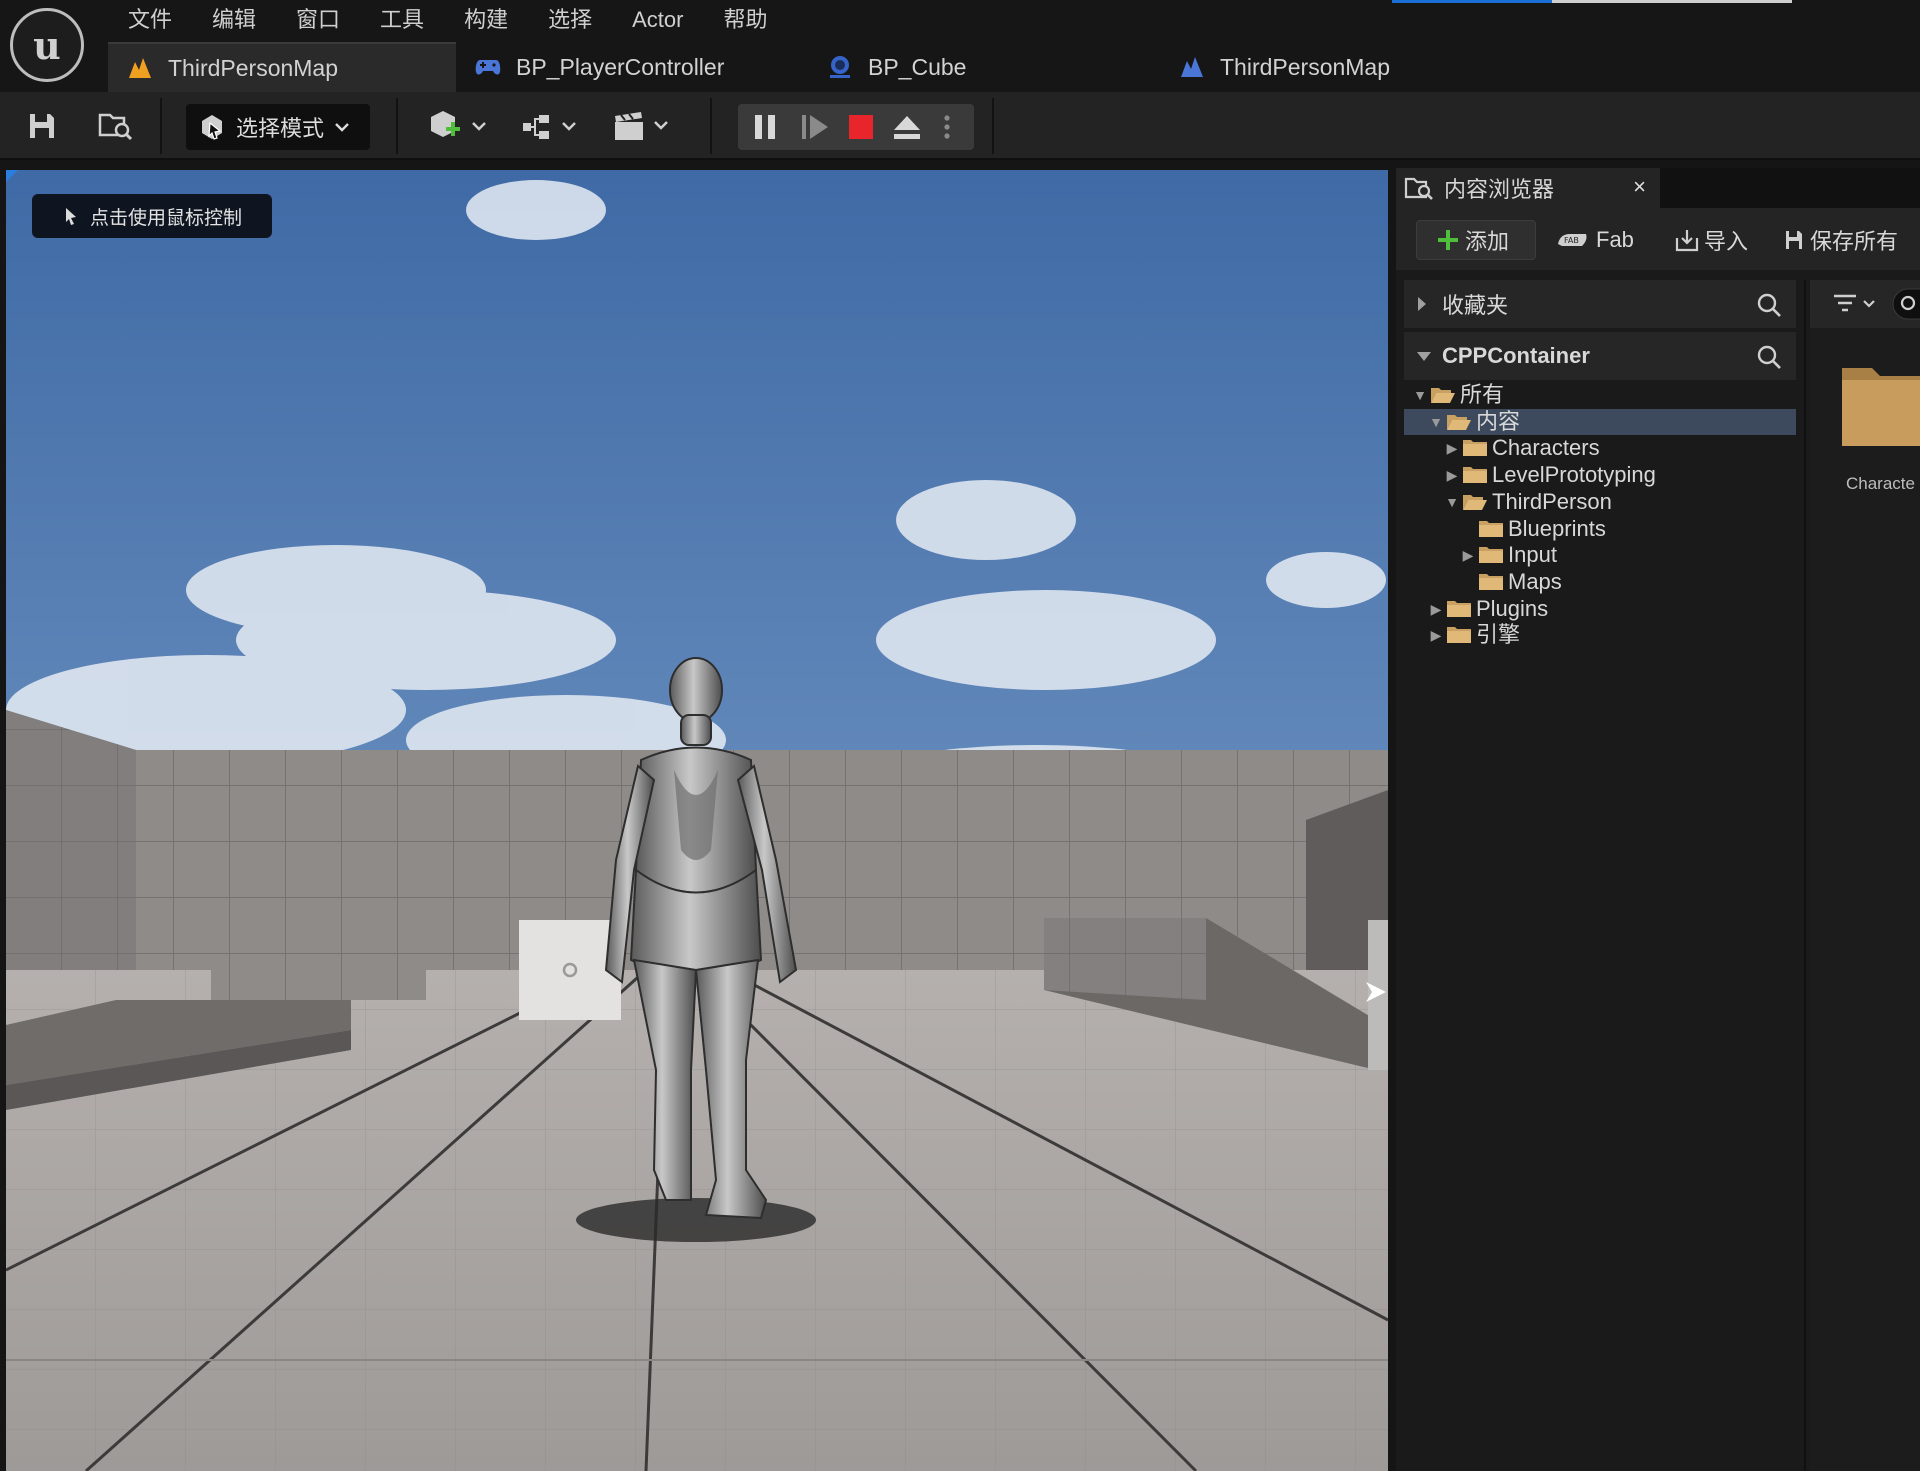 The width and height of the screenshot is (1920, 1471). What do you see at coordinates (12, 176) in the screenshot?
I see `viewport-corner-marker` at bounding box center [12, 176].